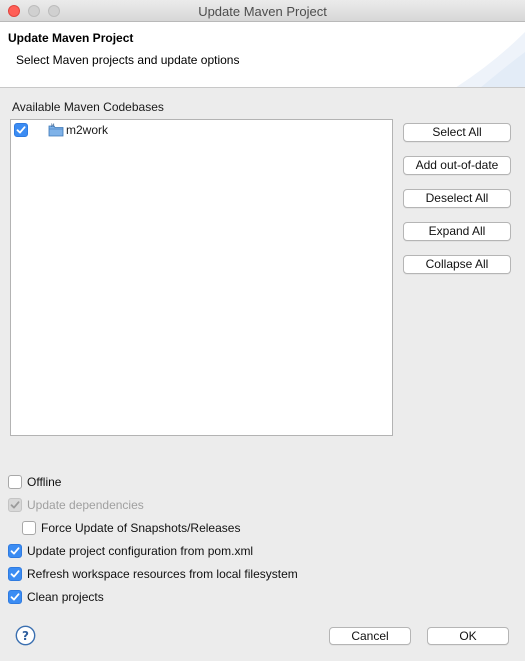 The height and width of the screenshot is (661, 525). I want to click on clean-projects-option: Clean projects, so click(56, 597).